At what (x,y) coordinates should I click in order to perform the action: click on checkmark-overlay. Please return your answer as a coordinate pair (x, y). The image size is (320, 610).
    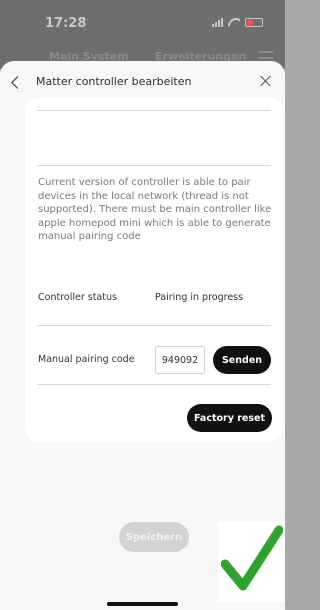
    Looking at the image, I should click on (251, 562).